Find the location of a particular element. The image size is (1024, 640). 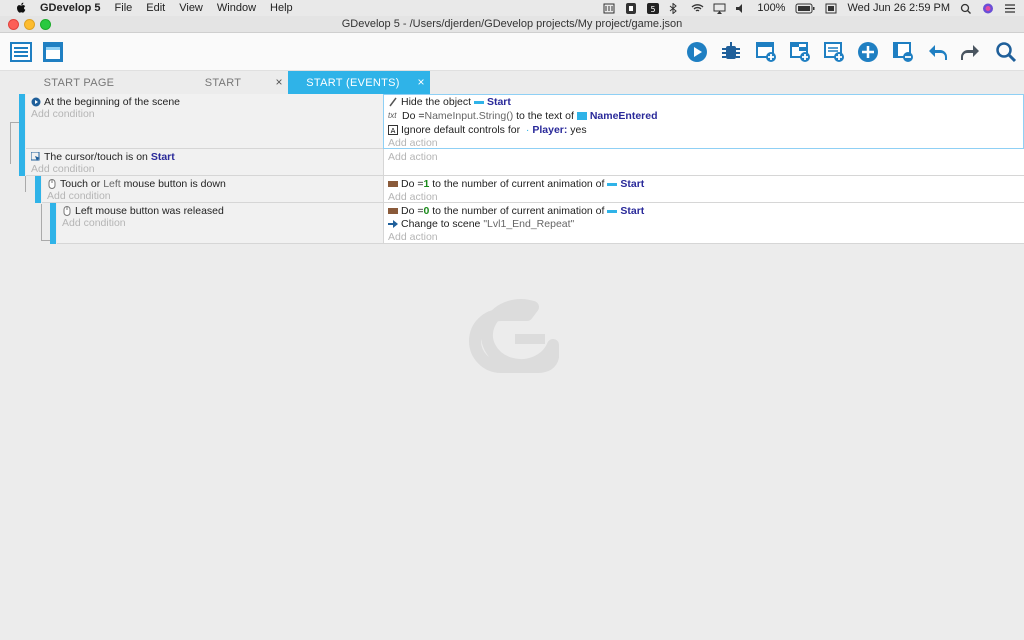

redo-button is located at coordinates (971, 52).